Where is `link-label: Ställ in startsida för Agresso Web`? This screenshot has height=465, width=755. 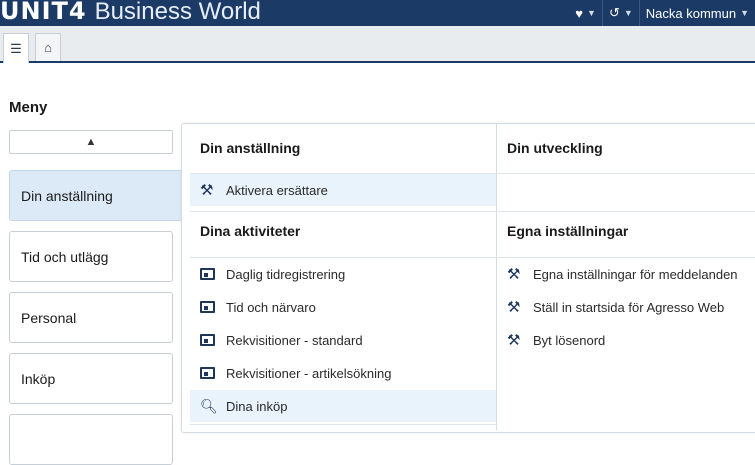
link-label: Ställ in startsida för Agresso Web is located at coordinates (629, 307).